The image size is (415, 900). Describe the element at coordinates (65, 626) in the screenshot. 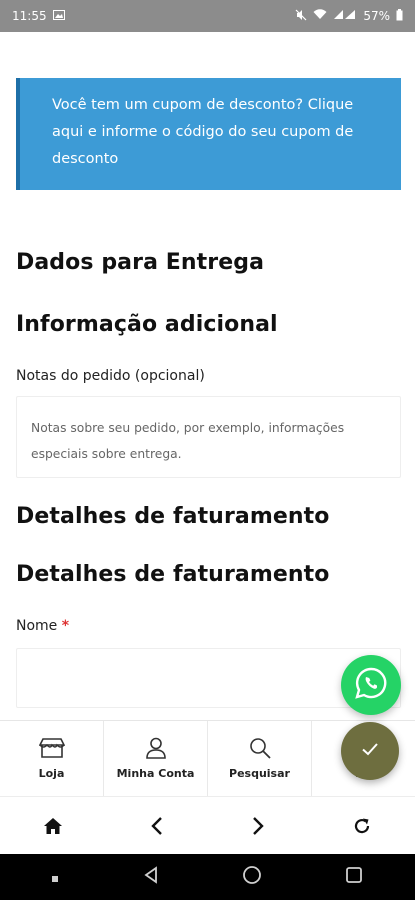

I see `required-mark: *` at that location.